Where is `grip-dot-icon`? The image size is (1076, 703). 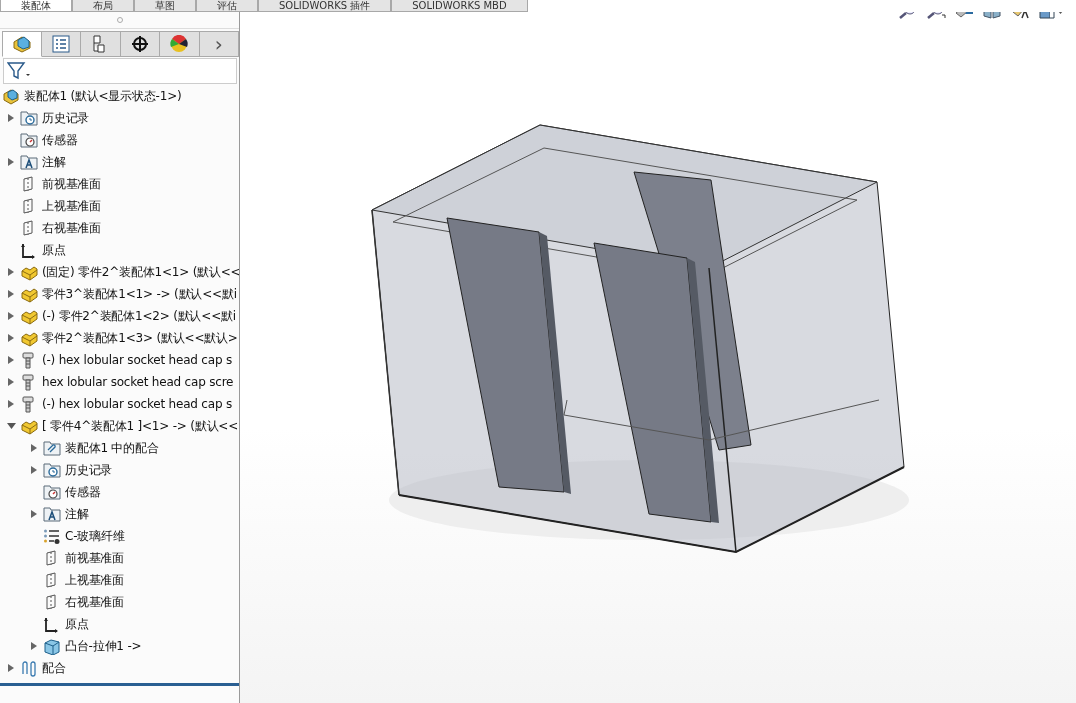
grip-dot-icon is located at coordinates (119, 20).